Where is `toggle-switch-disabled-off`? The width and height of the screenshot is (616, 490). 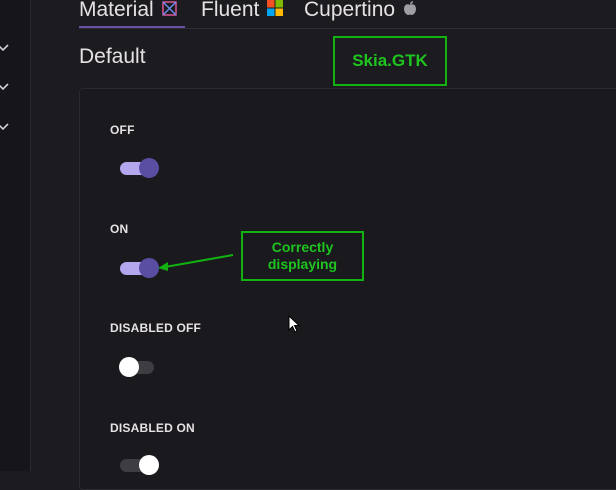 toggle-switch-disabled-off is located at coordinates (139, 367).